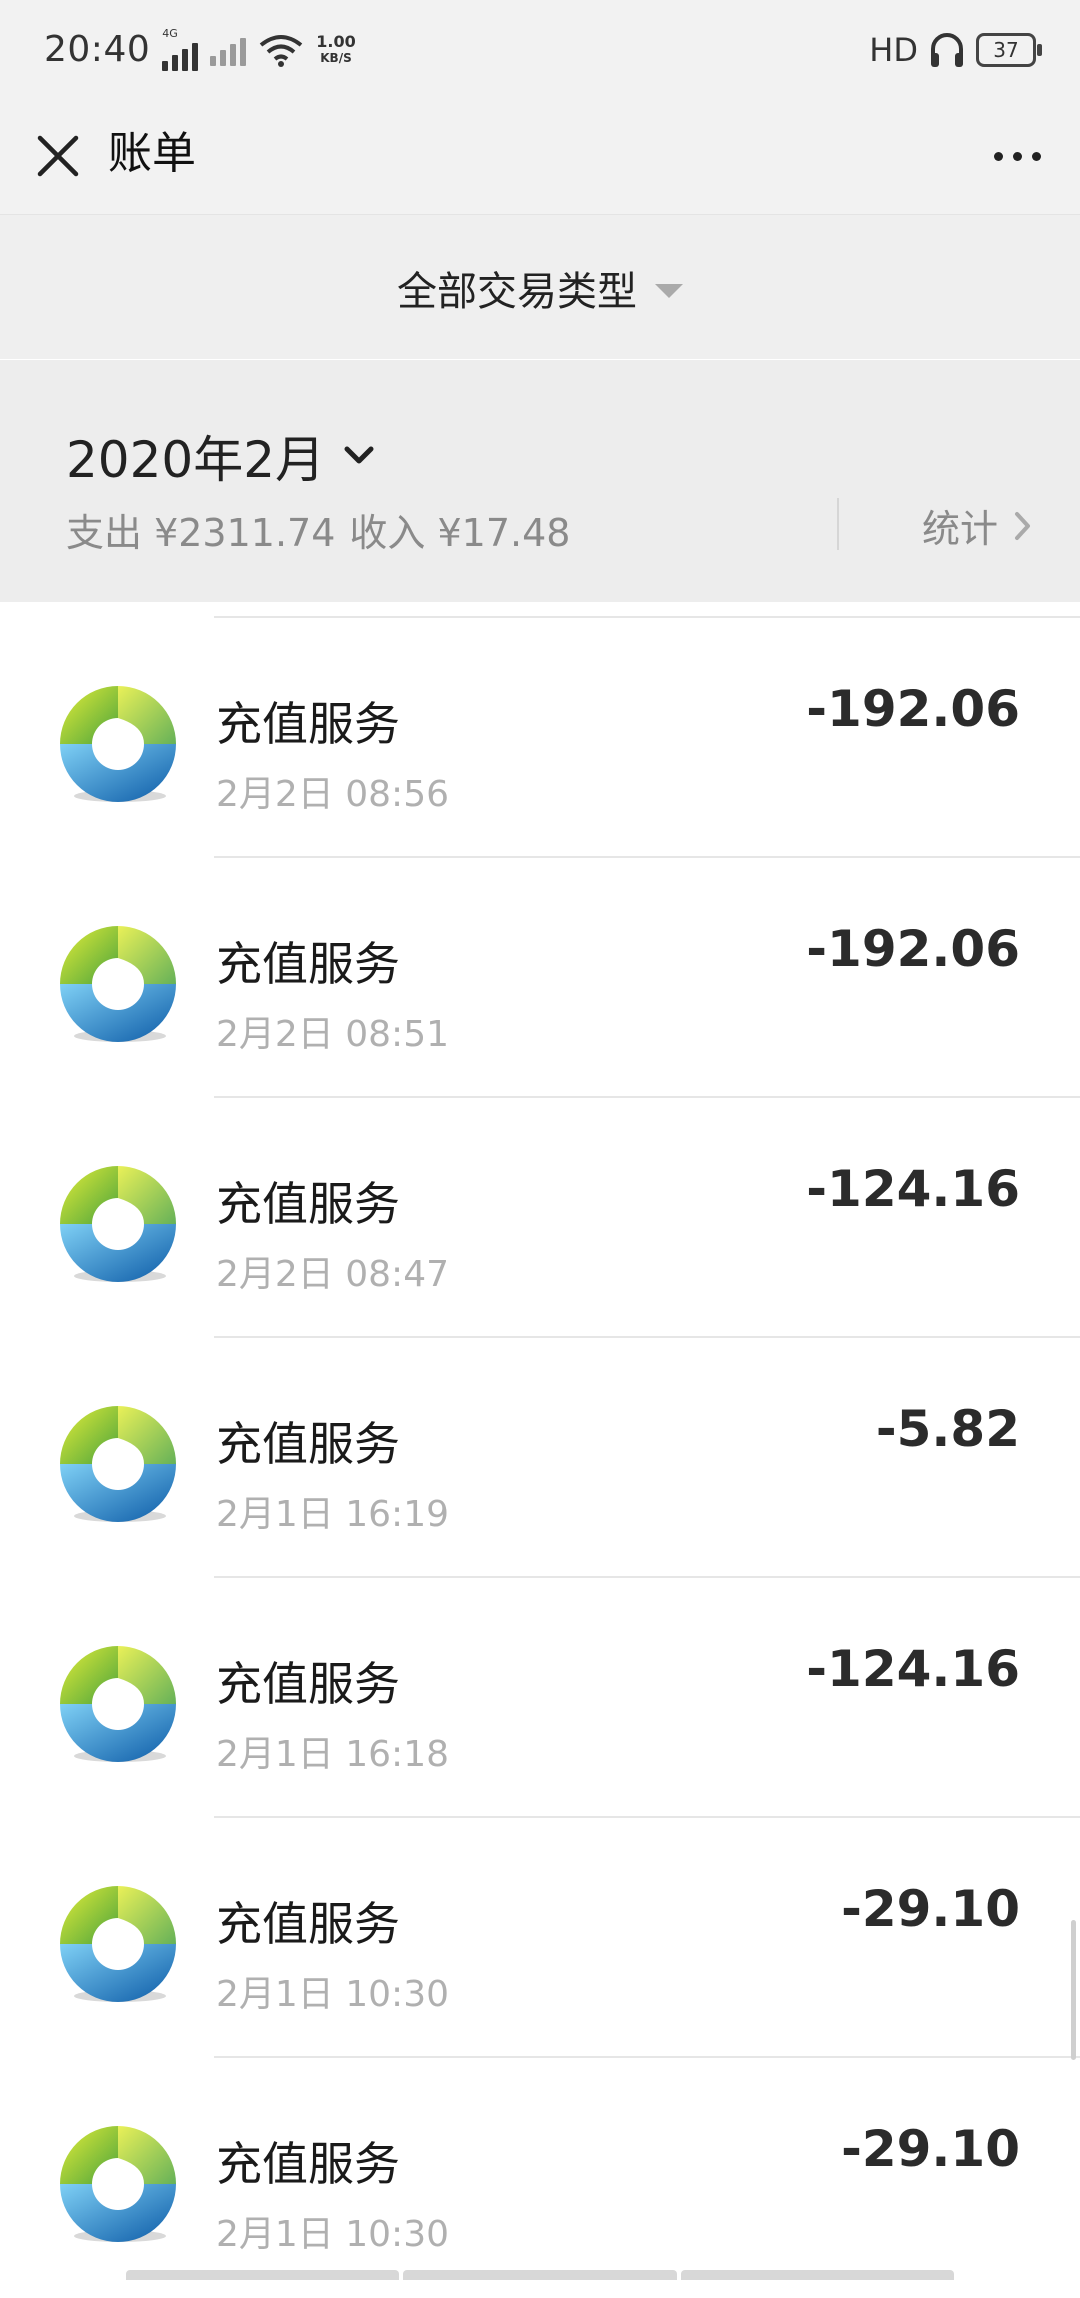 The image size is (1080, 2298). Describe the element at coordinates (540, 1698) in the screenshot. I see `transaction-item: 充值服务 2月1日 16:18 -124.16` at that location.